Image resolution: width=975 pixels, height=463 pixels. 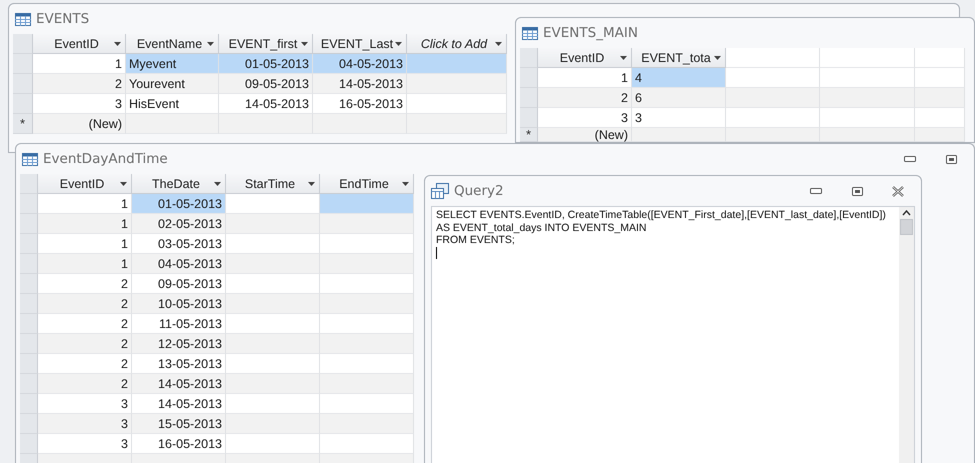 I want to click on table-cell: 16-05-2013, so click(x=360, y=104).